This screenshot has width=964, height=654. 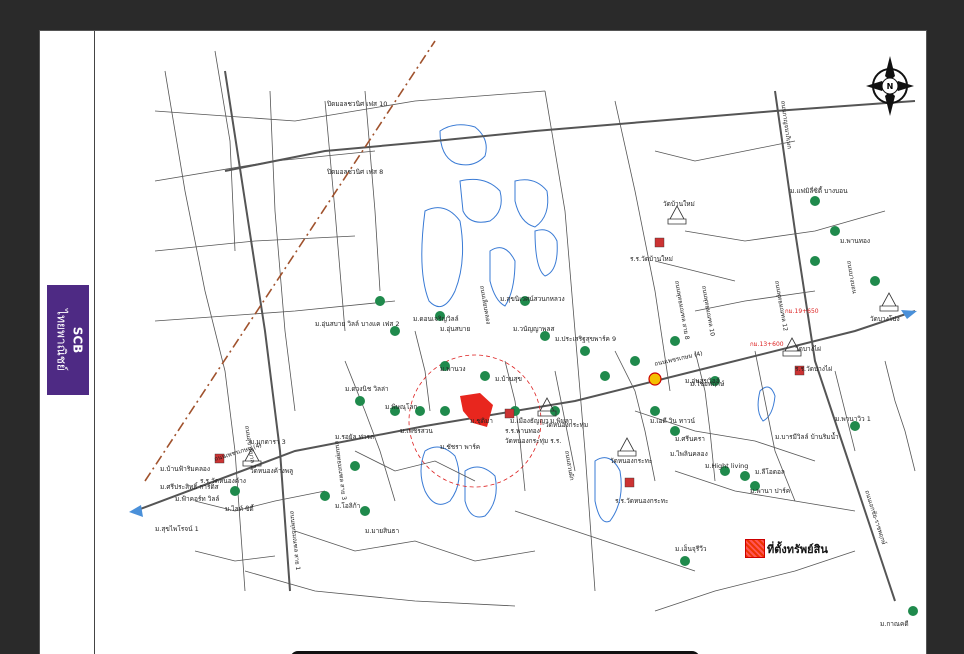 I want to click on place-label: ม.โอลิก้า, so click(x=348, y=506).